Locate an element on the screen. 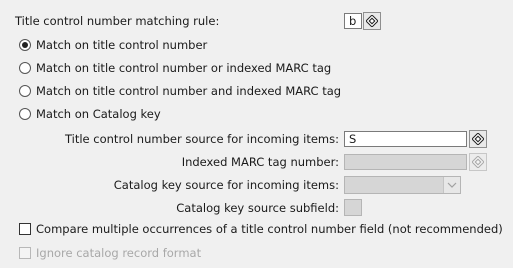 This screenshot has height=268, width=513. matching-rule-gadget-button is located at coordinates (372, 21).